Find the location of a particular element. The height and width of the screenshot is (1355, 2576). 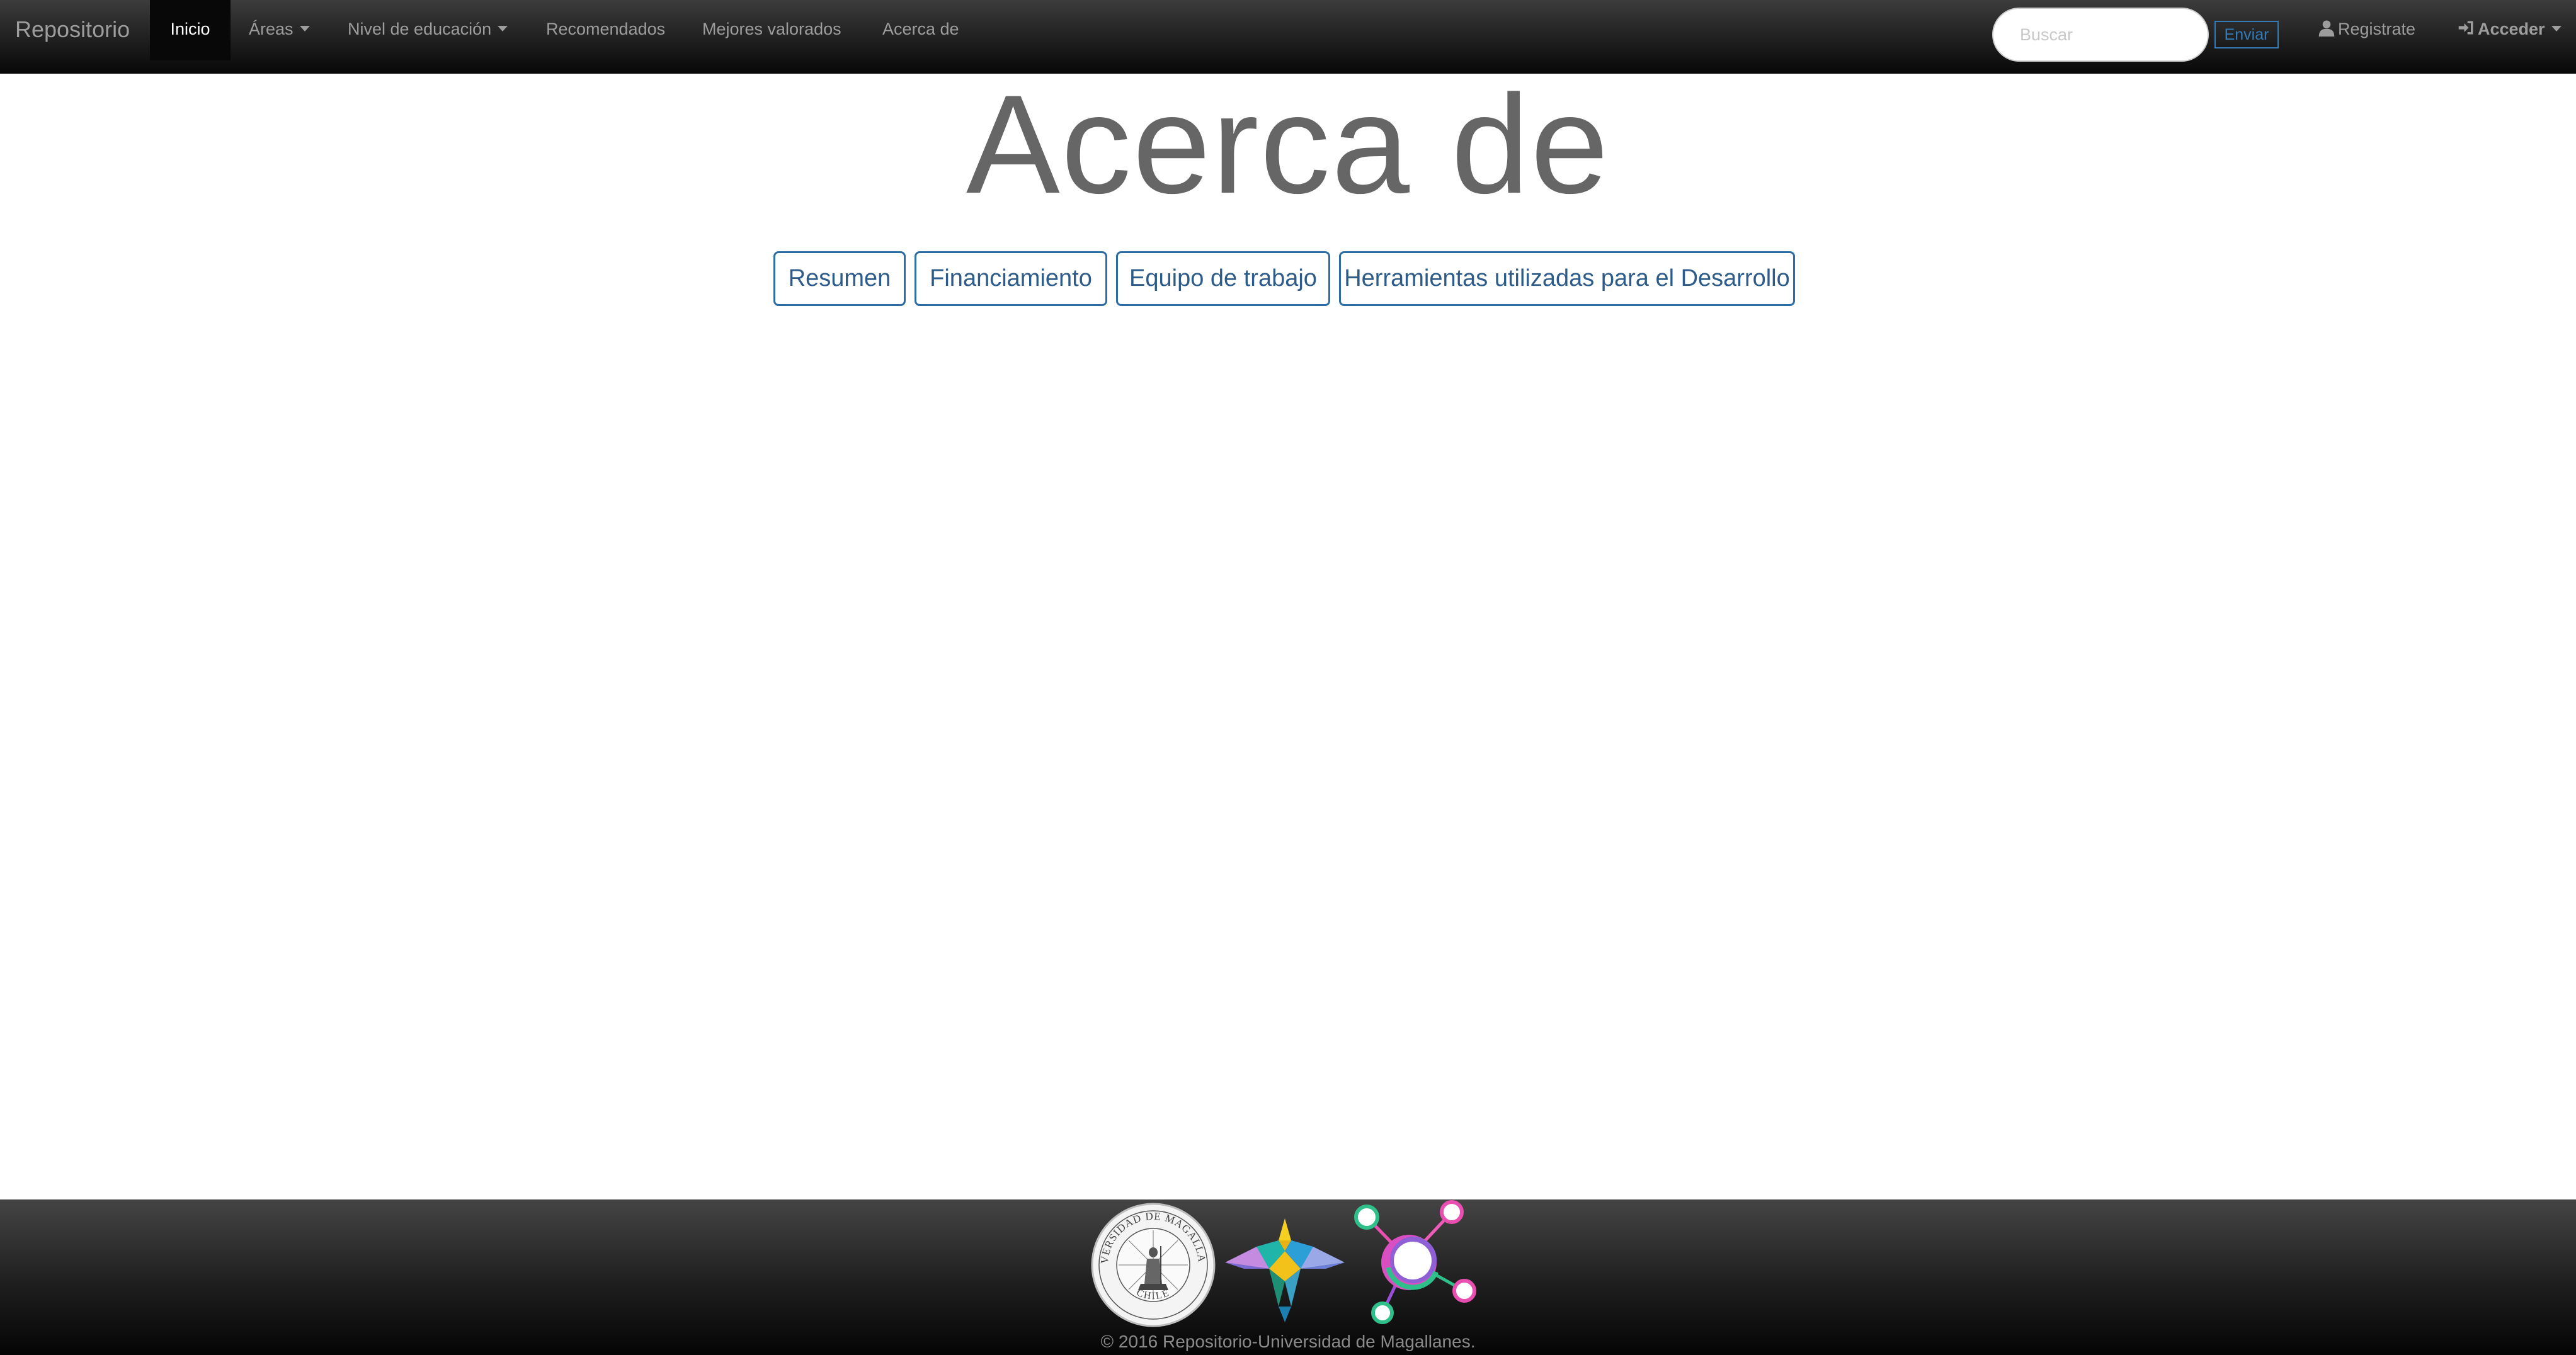

nav-item-areas: Áreas is located at coordinates (279, 30).